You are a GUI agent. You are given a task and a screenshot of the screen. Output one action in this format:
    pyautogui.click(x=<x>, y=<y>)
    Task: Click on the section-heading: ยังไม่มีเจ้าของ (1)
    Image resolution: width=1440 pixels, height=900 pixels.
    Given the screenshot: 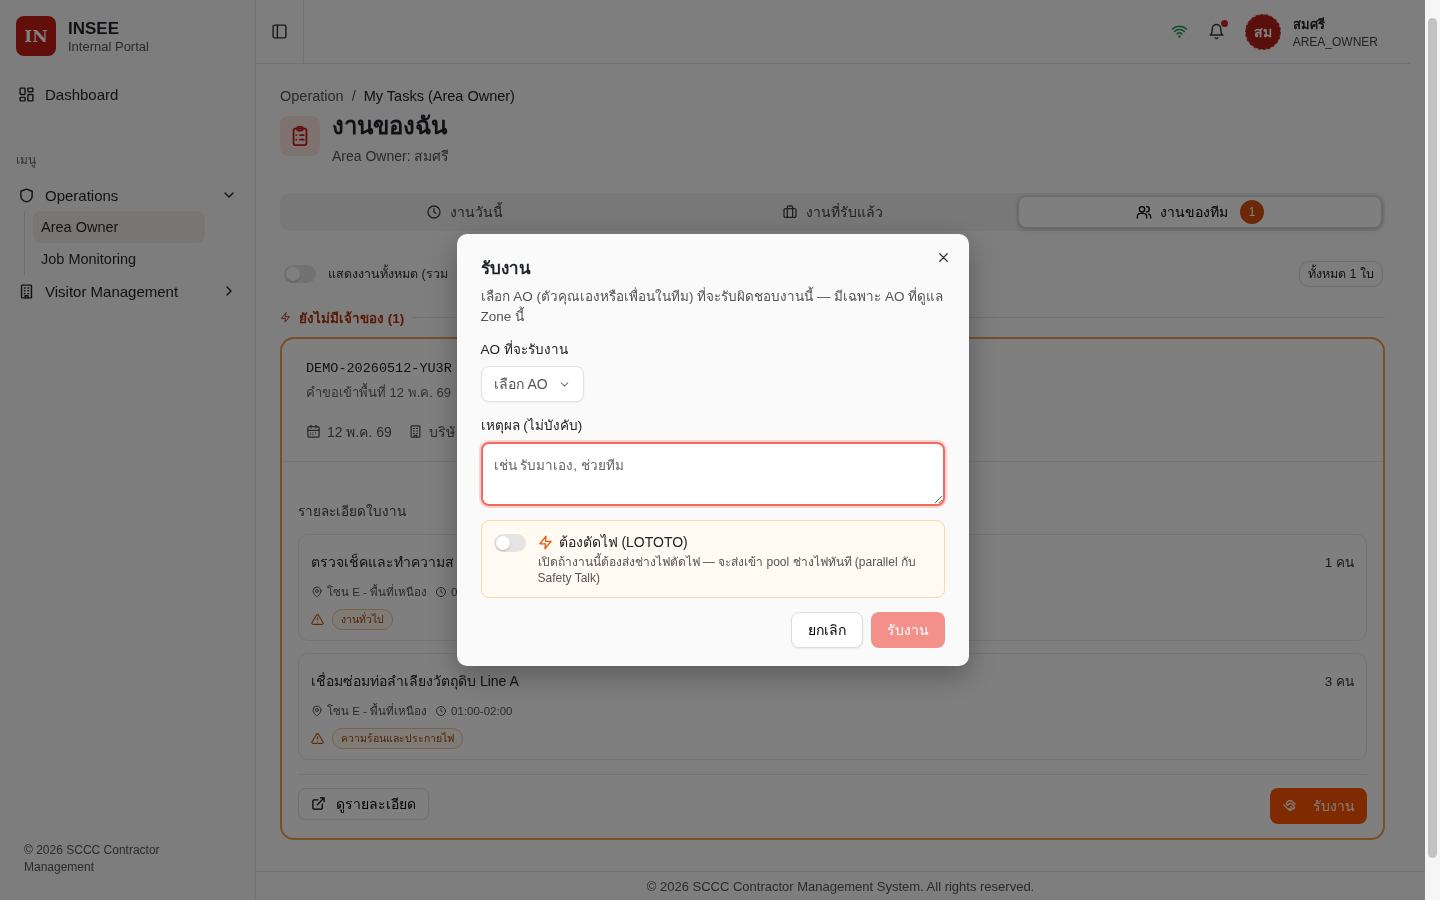 What is the action you would take?
    pyautogui.click(x=352, y=318)
    